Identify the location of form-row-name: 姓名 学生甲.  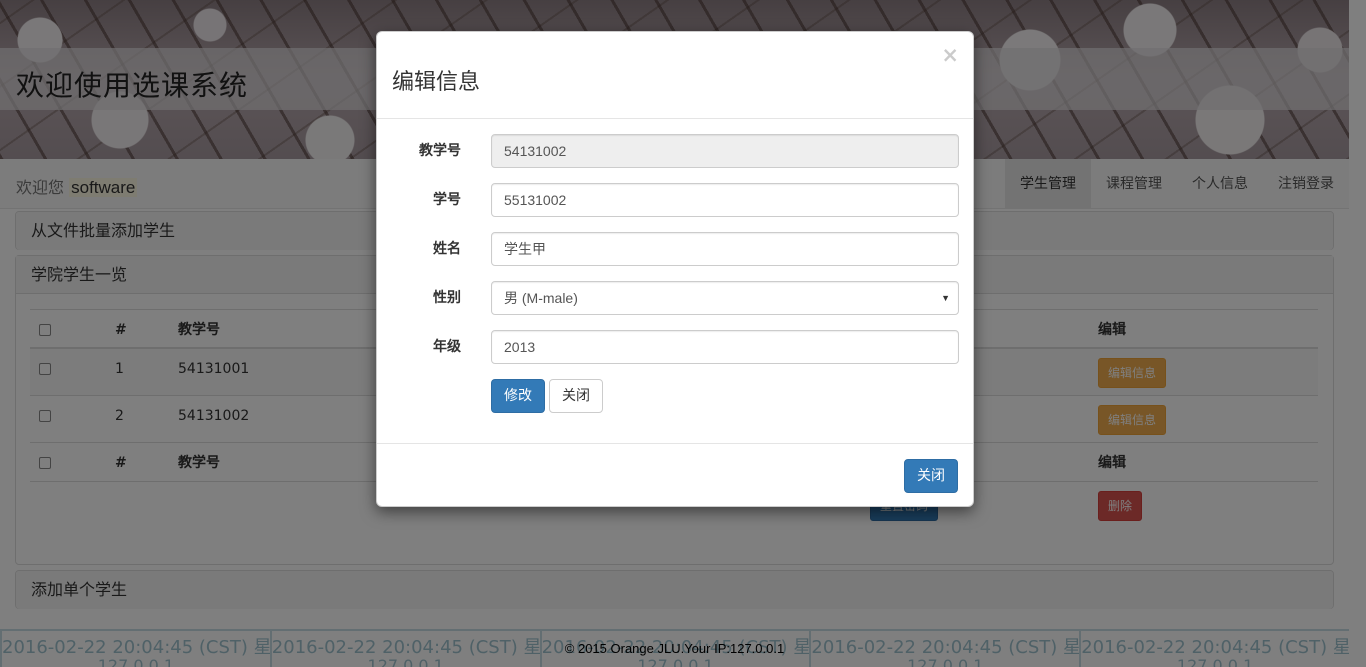
(675, 249).